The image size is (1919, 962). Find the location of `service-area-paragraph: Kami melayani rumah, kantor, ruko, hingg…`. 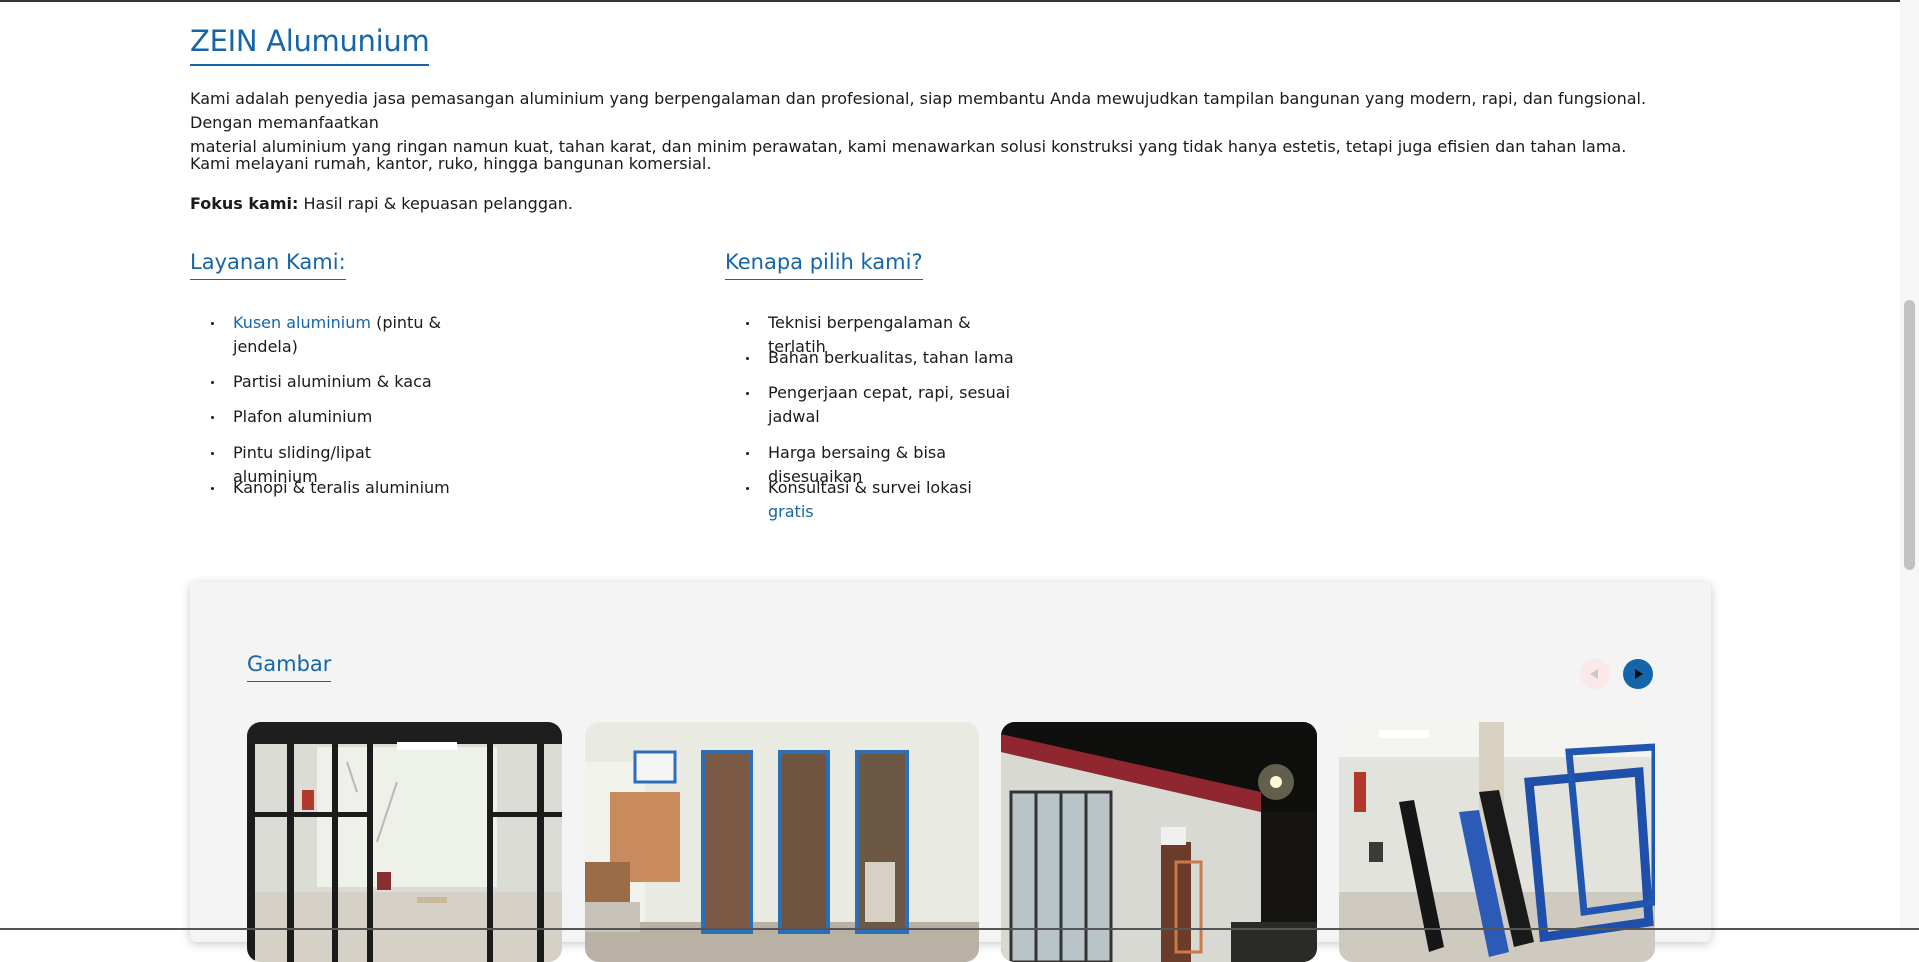

service-area-paragraph: Kami melayani rumah, kantor, ruko, hingg… is located at coordinates (451, 163).